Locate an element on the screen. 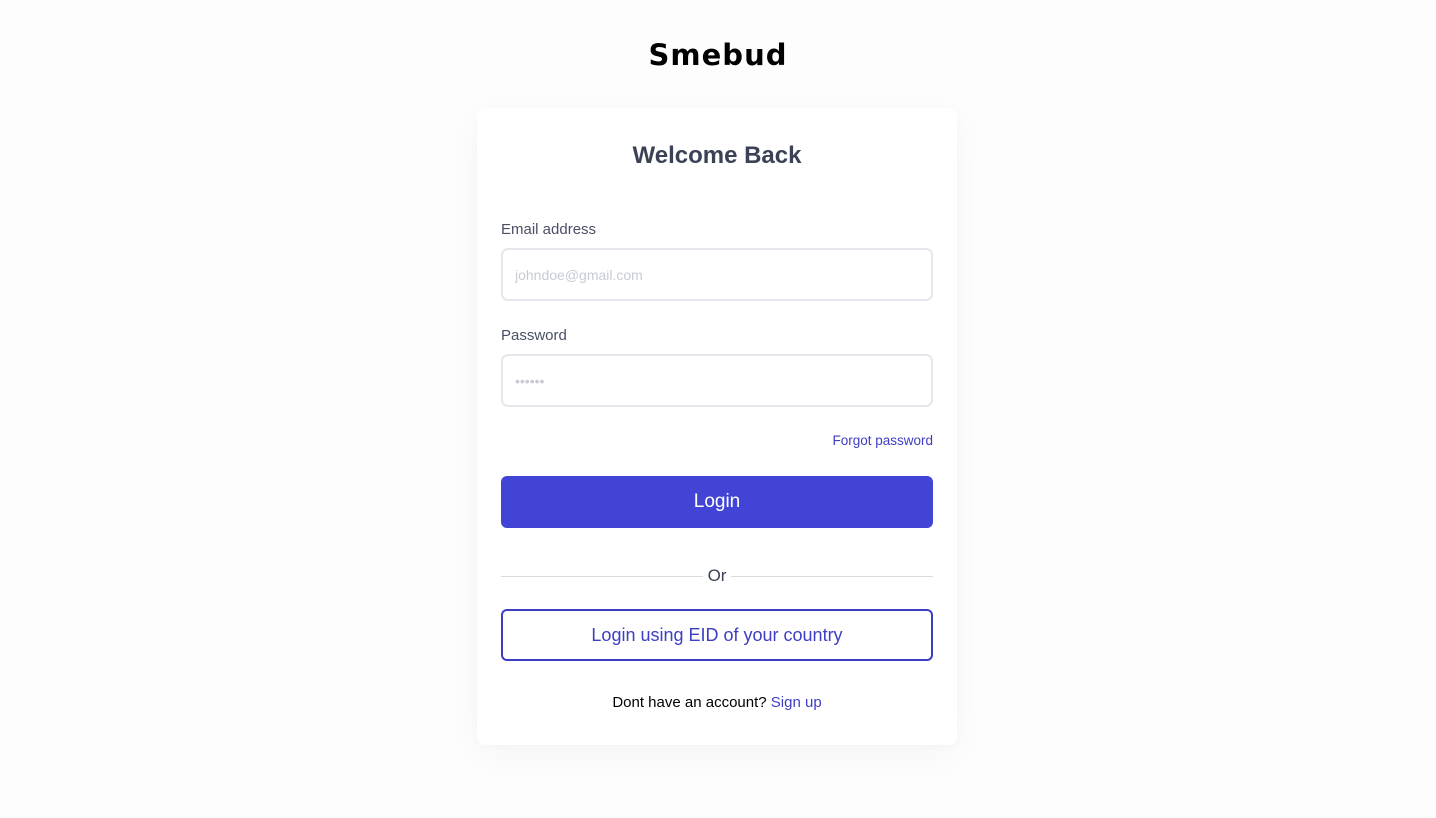 This screenshot has height=818, width=1436. forgot-password-link: Forgot password is located at coordinates (882, 441).